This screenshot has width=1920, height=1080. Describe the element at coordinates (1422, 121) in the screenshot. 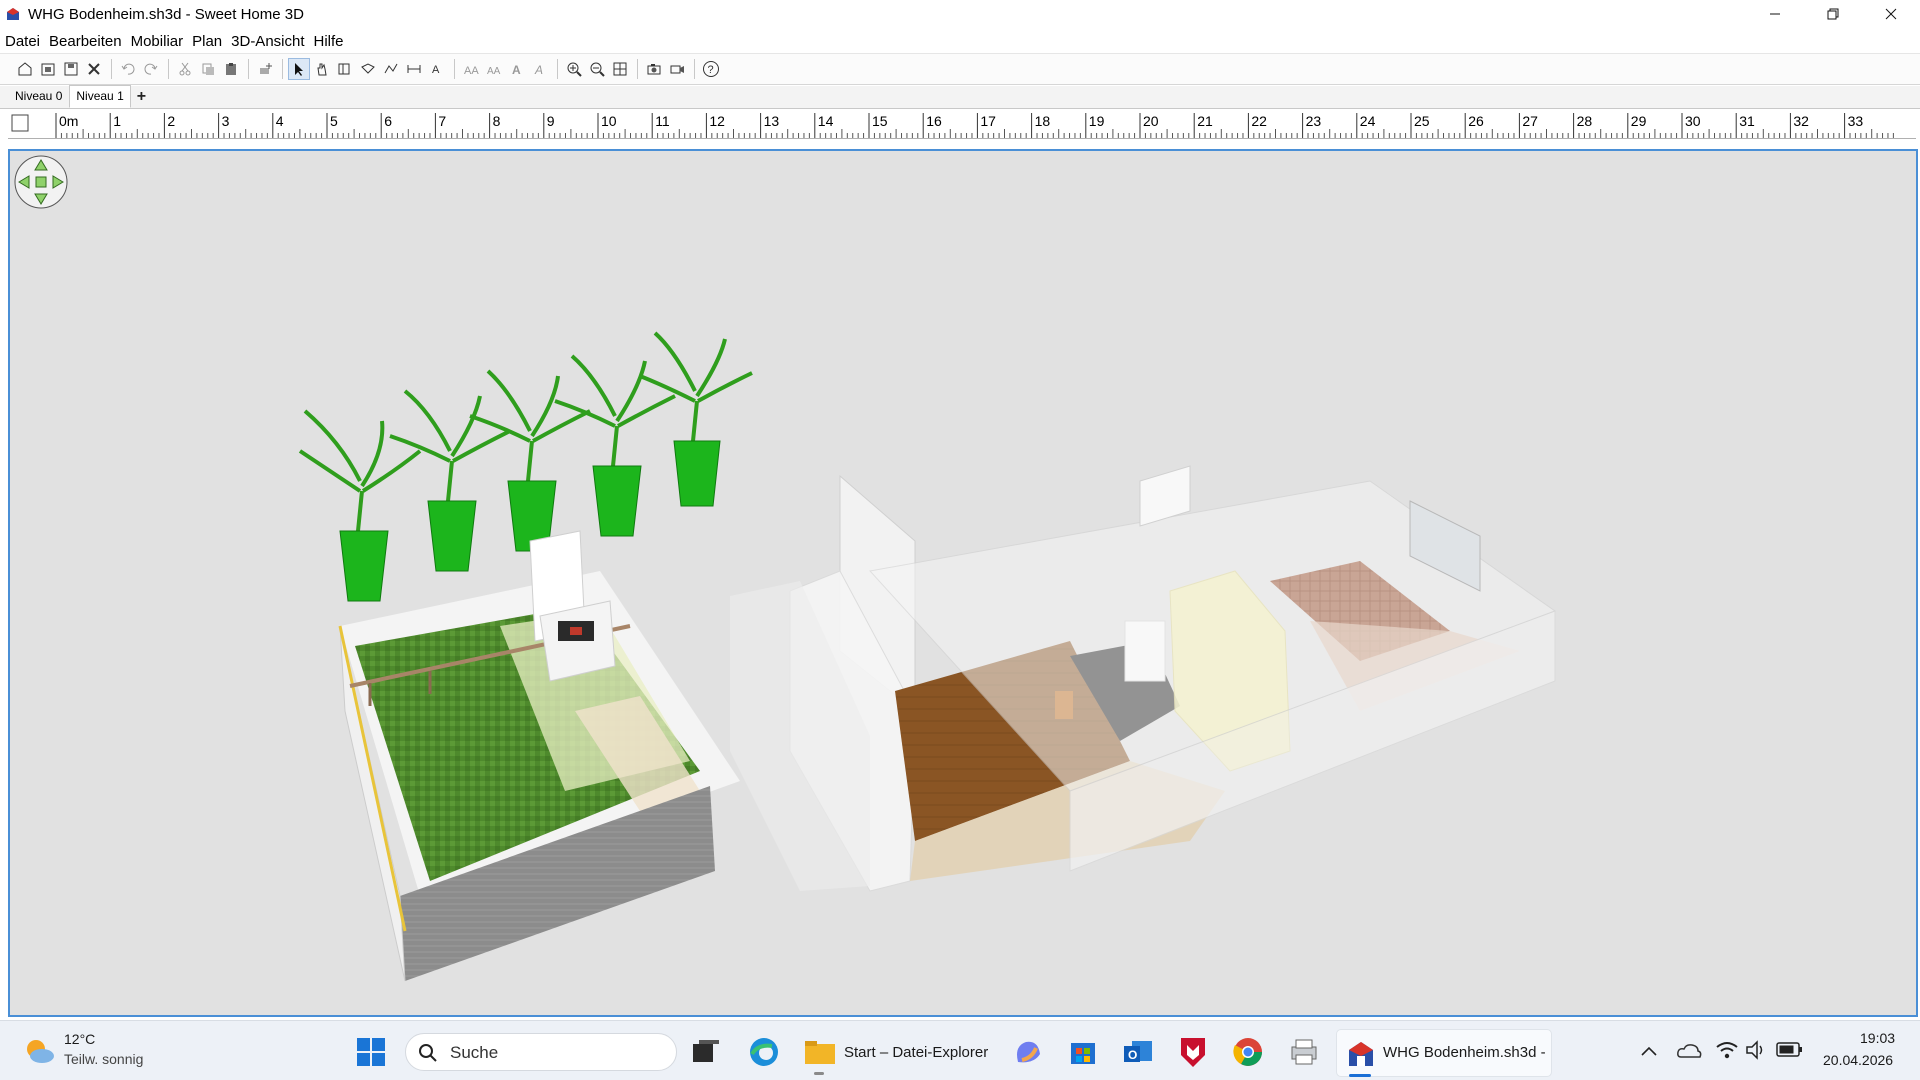

I see `ruler-label: 25` at that location.